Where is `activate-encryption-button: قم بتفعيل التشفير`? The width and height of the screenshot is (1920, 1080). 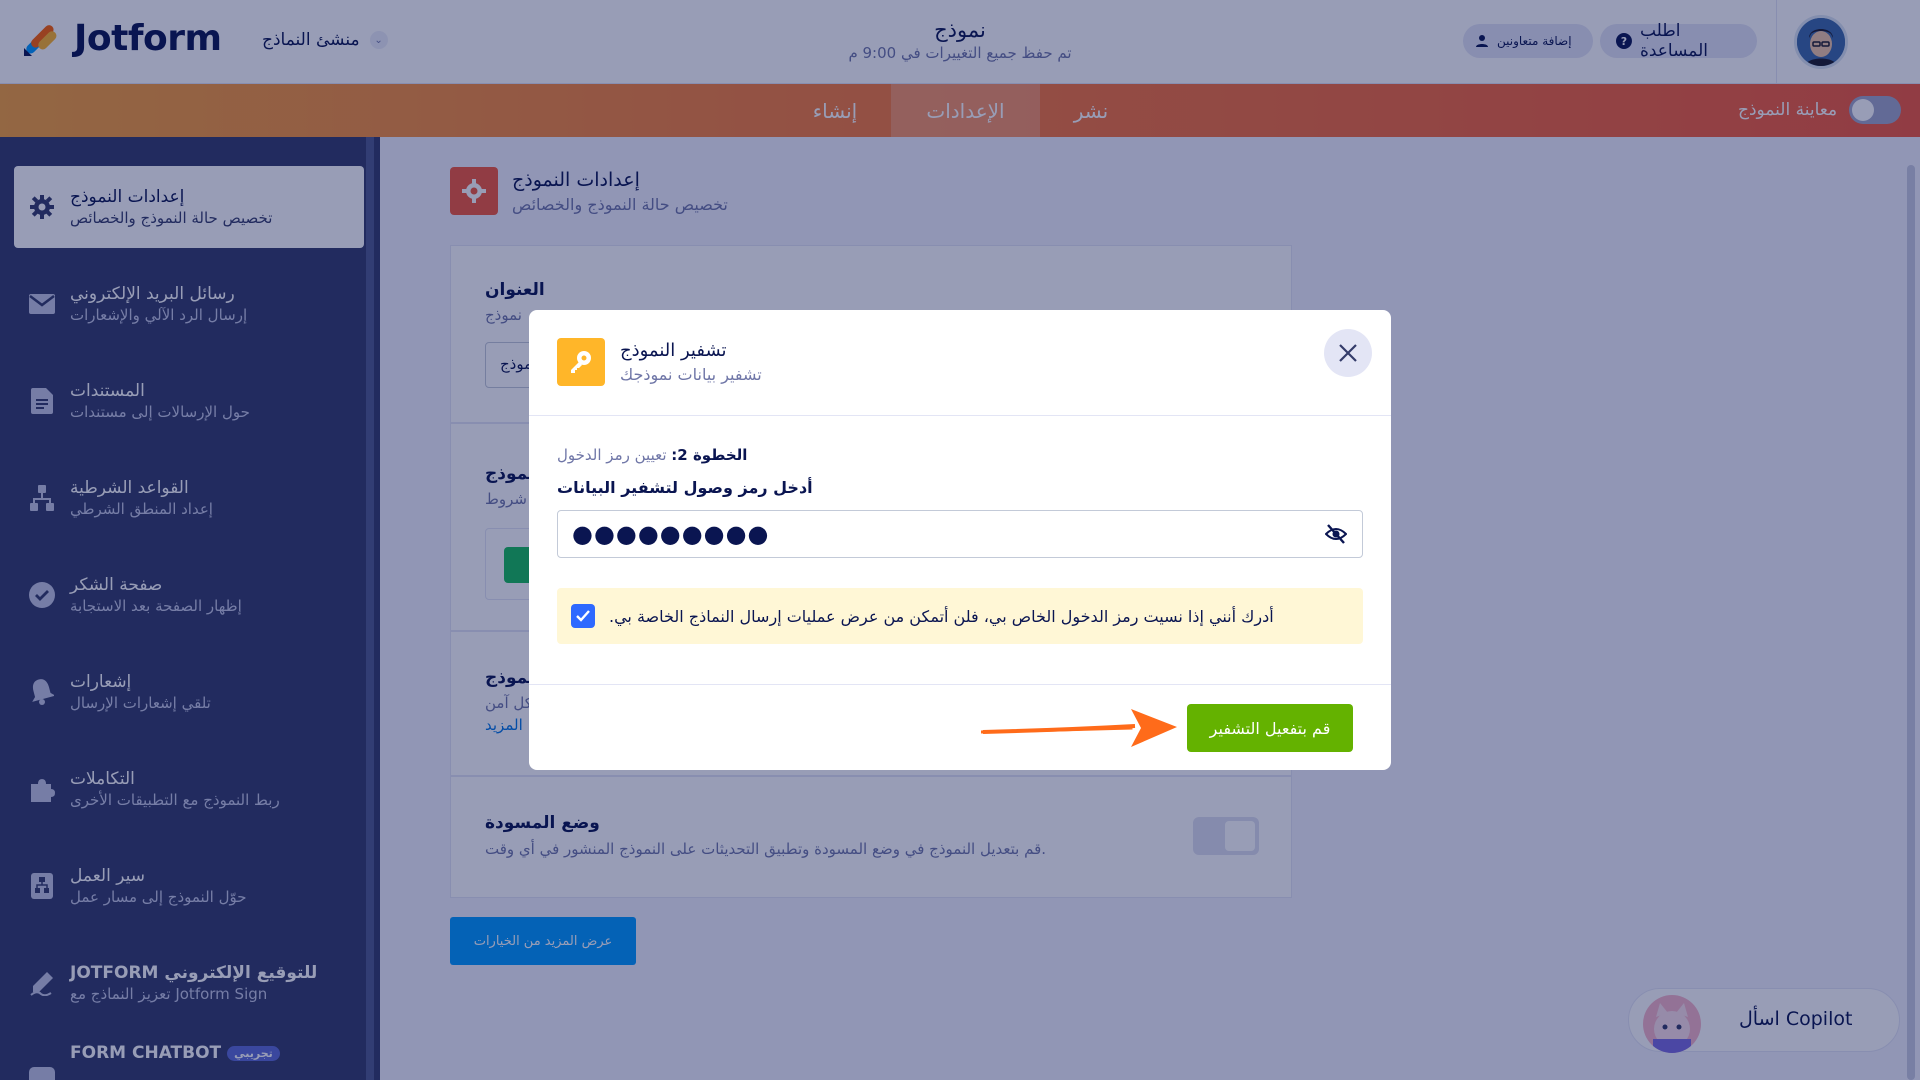
activate-encryption-button: قم بتفعيل التشفير is located at coordinates (1270, 728).